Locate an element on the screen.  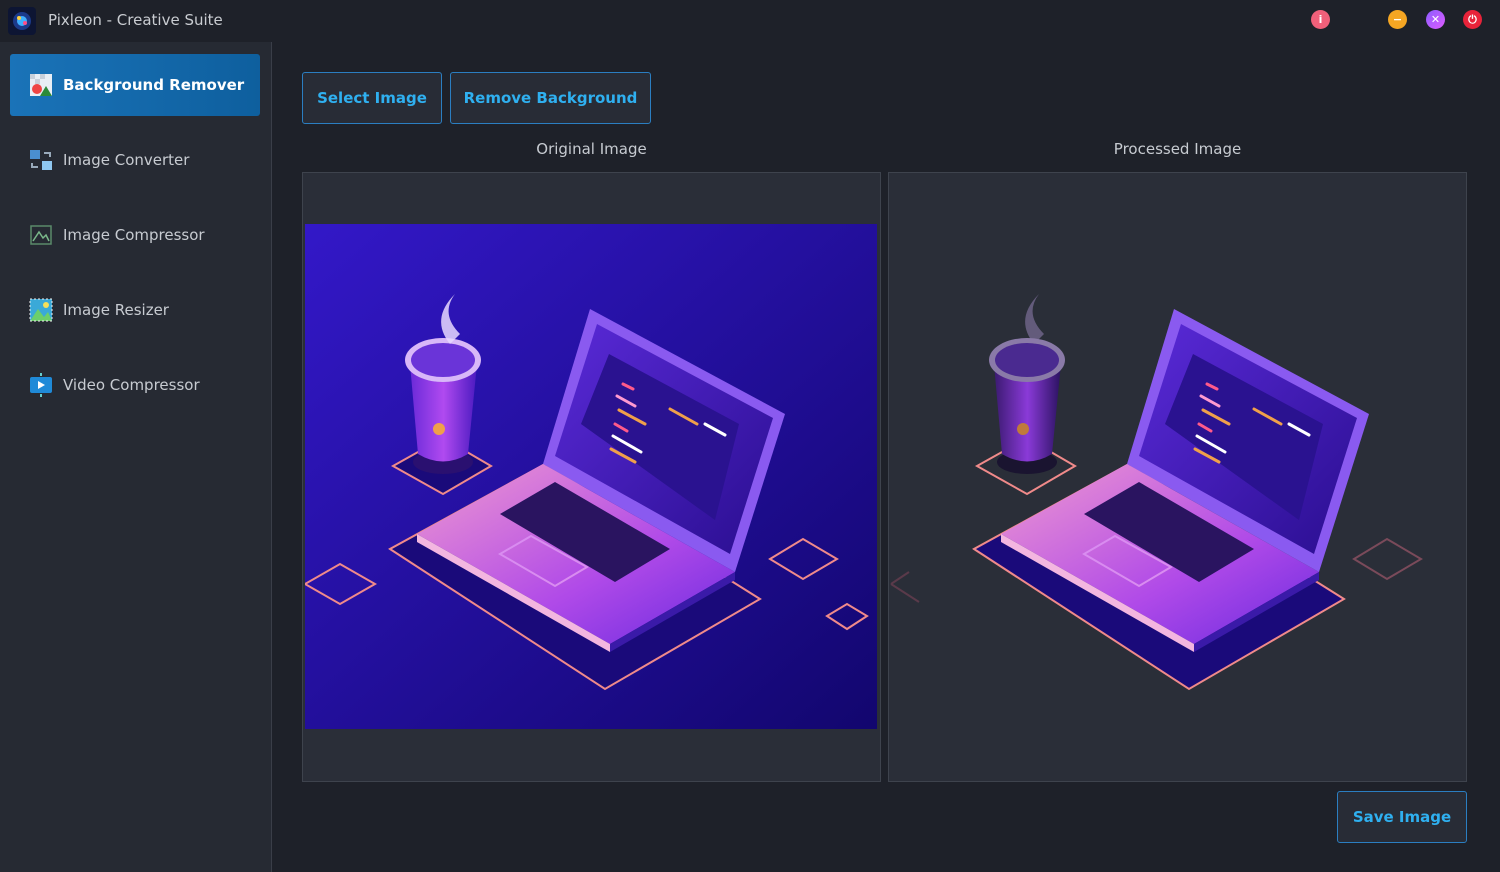
sidebar-item-video-compressor: Video Compressor is located at coordinates (135, 385).